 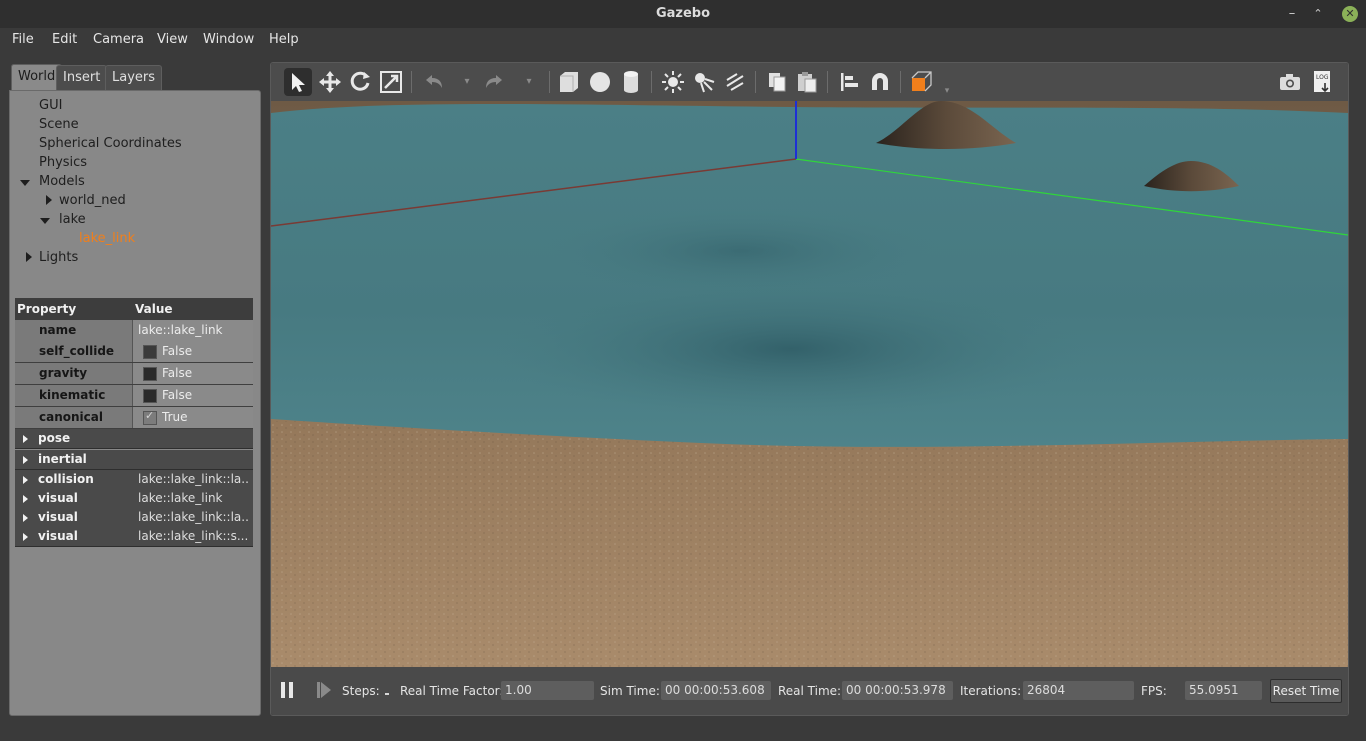 What do you see at coordinates (134, 460) in the screenshot?
I see `property-group-inertial: inertial` at bounding box center [134, 460].